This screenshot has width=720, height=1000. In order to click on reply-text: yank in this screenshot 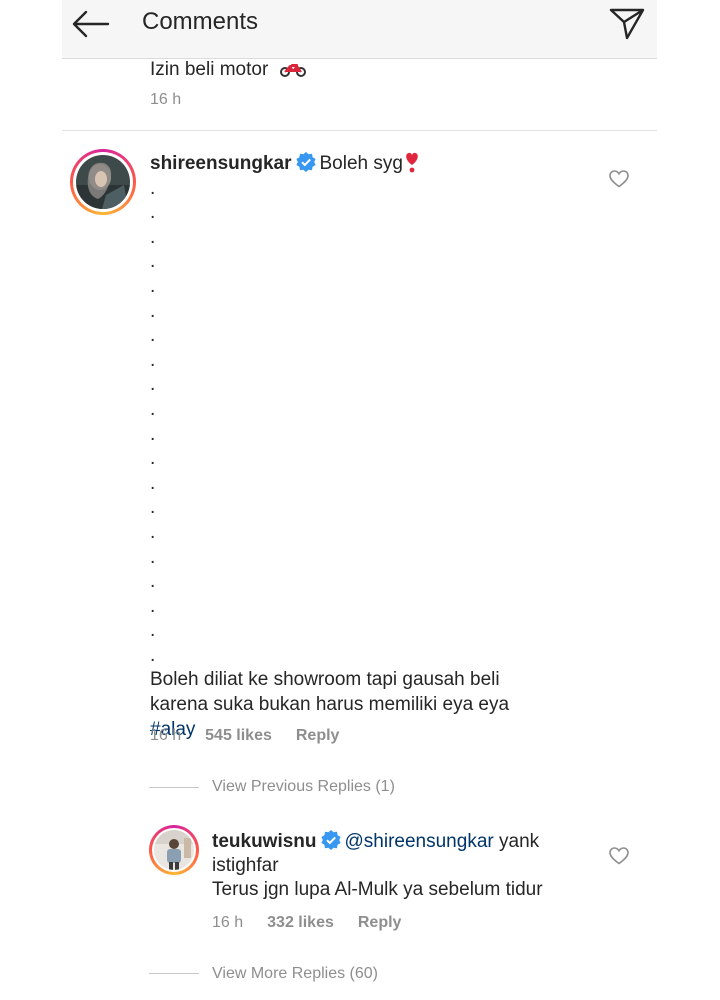, I will do `click(516, 841)`.